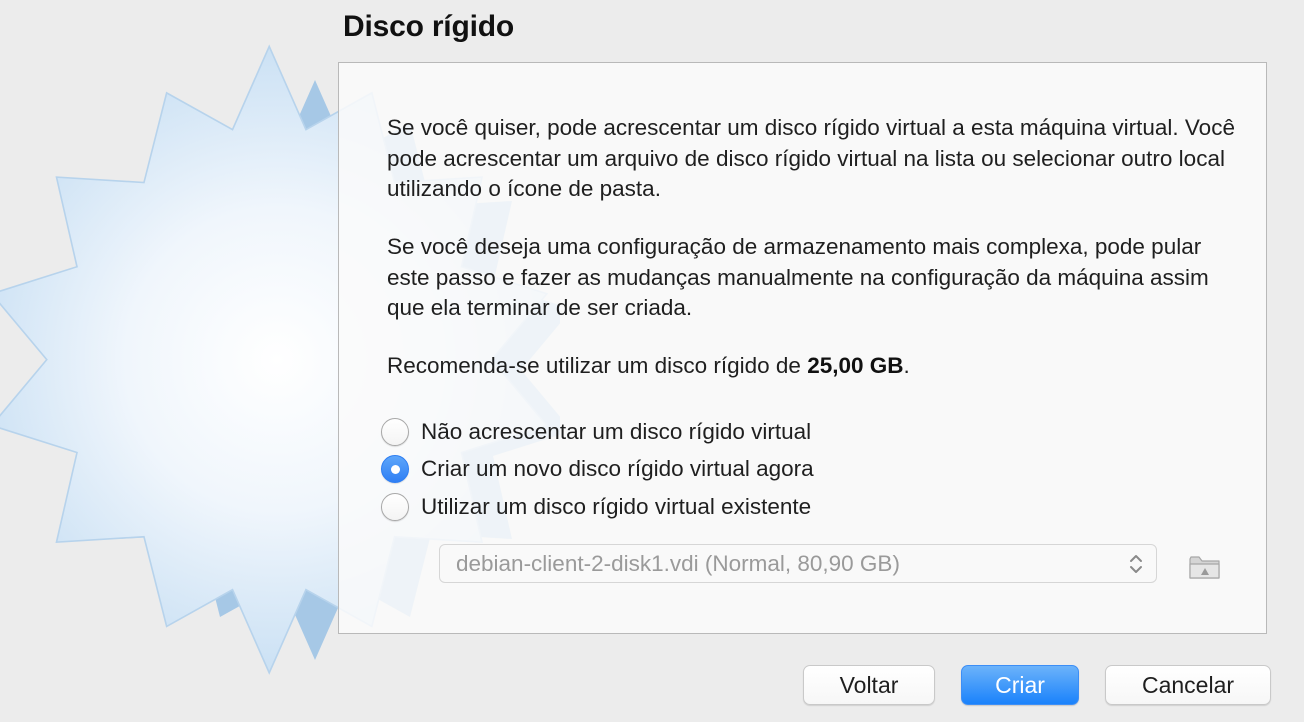  What do you see at coordinates (617, 468) in the screenshot?
I see `option-label: Criar um novo disco rígido virtual agora` at bounding box center [617, 468].